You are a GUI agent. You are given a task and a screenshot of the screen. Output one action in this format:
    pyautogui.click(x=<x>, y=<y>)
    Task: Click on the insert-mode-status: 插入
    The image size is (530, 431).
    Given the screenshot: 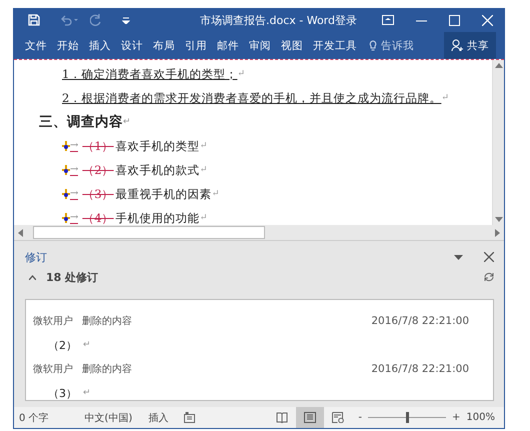 What is the action you would take?
    pyautogui.click(x=158, y=417)
    